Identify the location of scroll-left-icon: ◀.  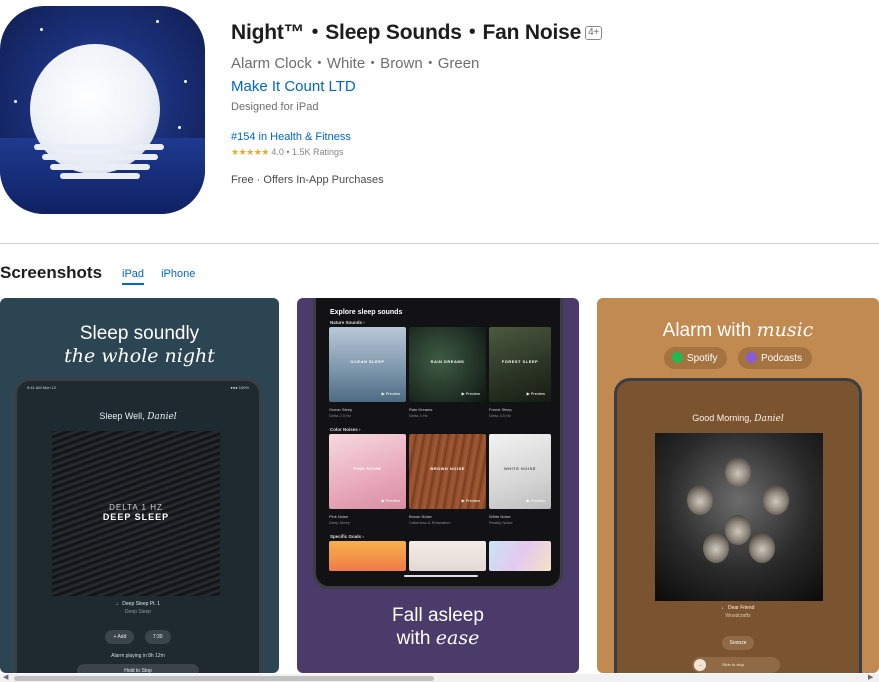
(5, 678).